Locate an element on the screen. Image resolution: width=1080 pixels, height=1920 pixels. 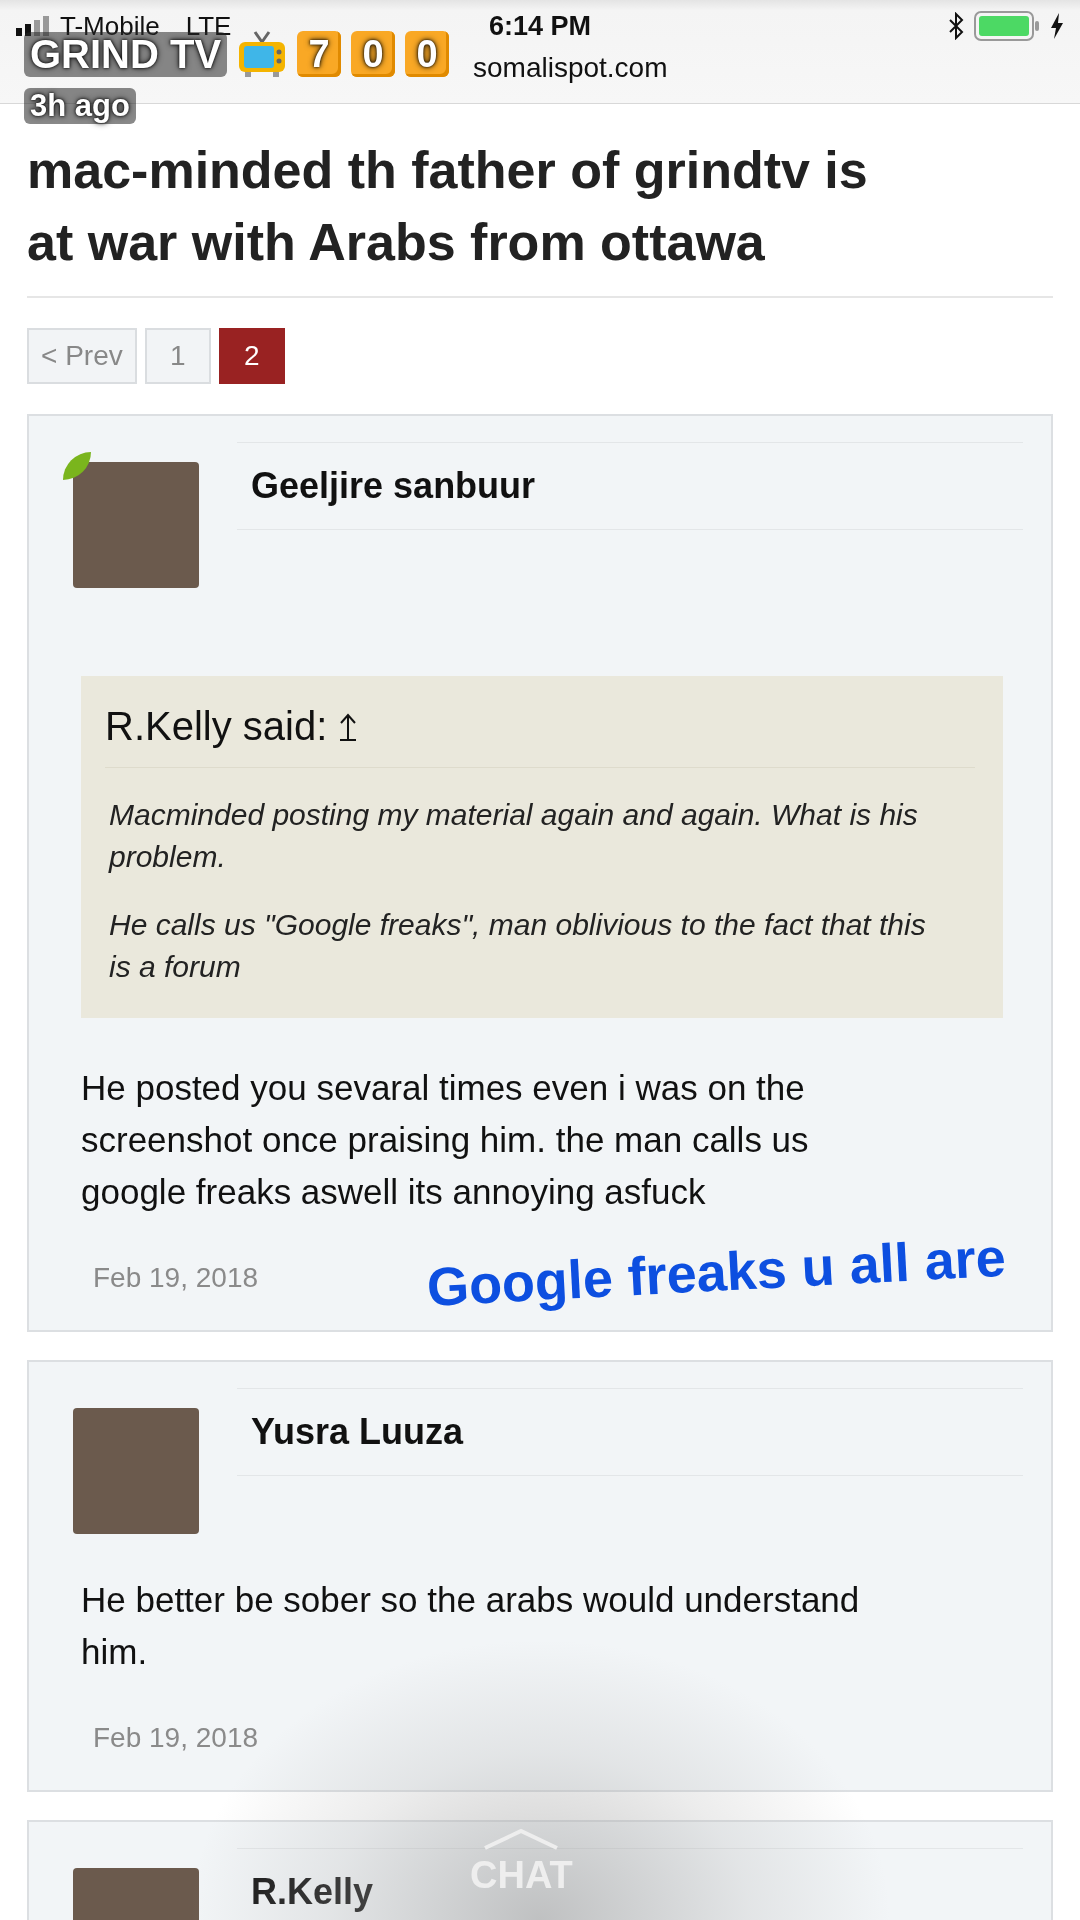
quote-author: R.Kelly said: is located at coordinates (216, 726).